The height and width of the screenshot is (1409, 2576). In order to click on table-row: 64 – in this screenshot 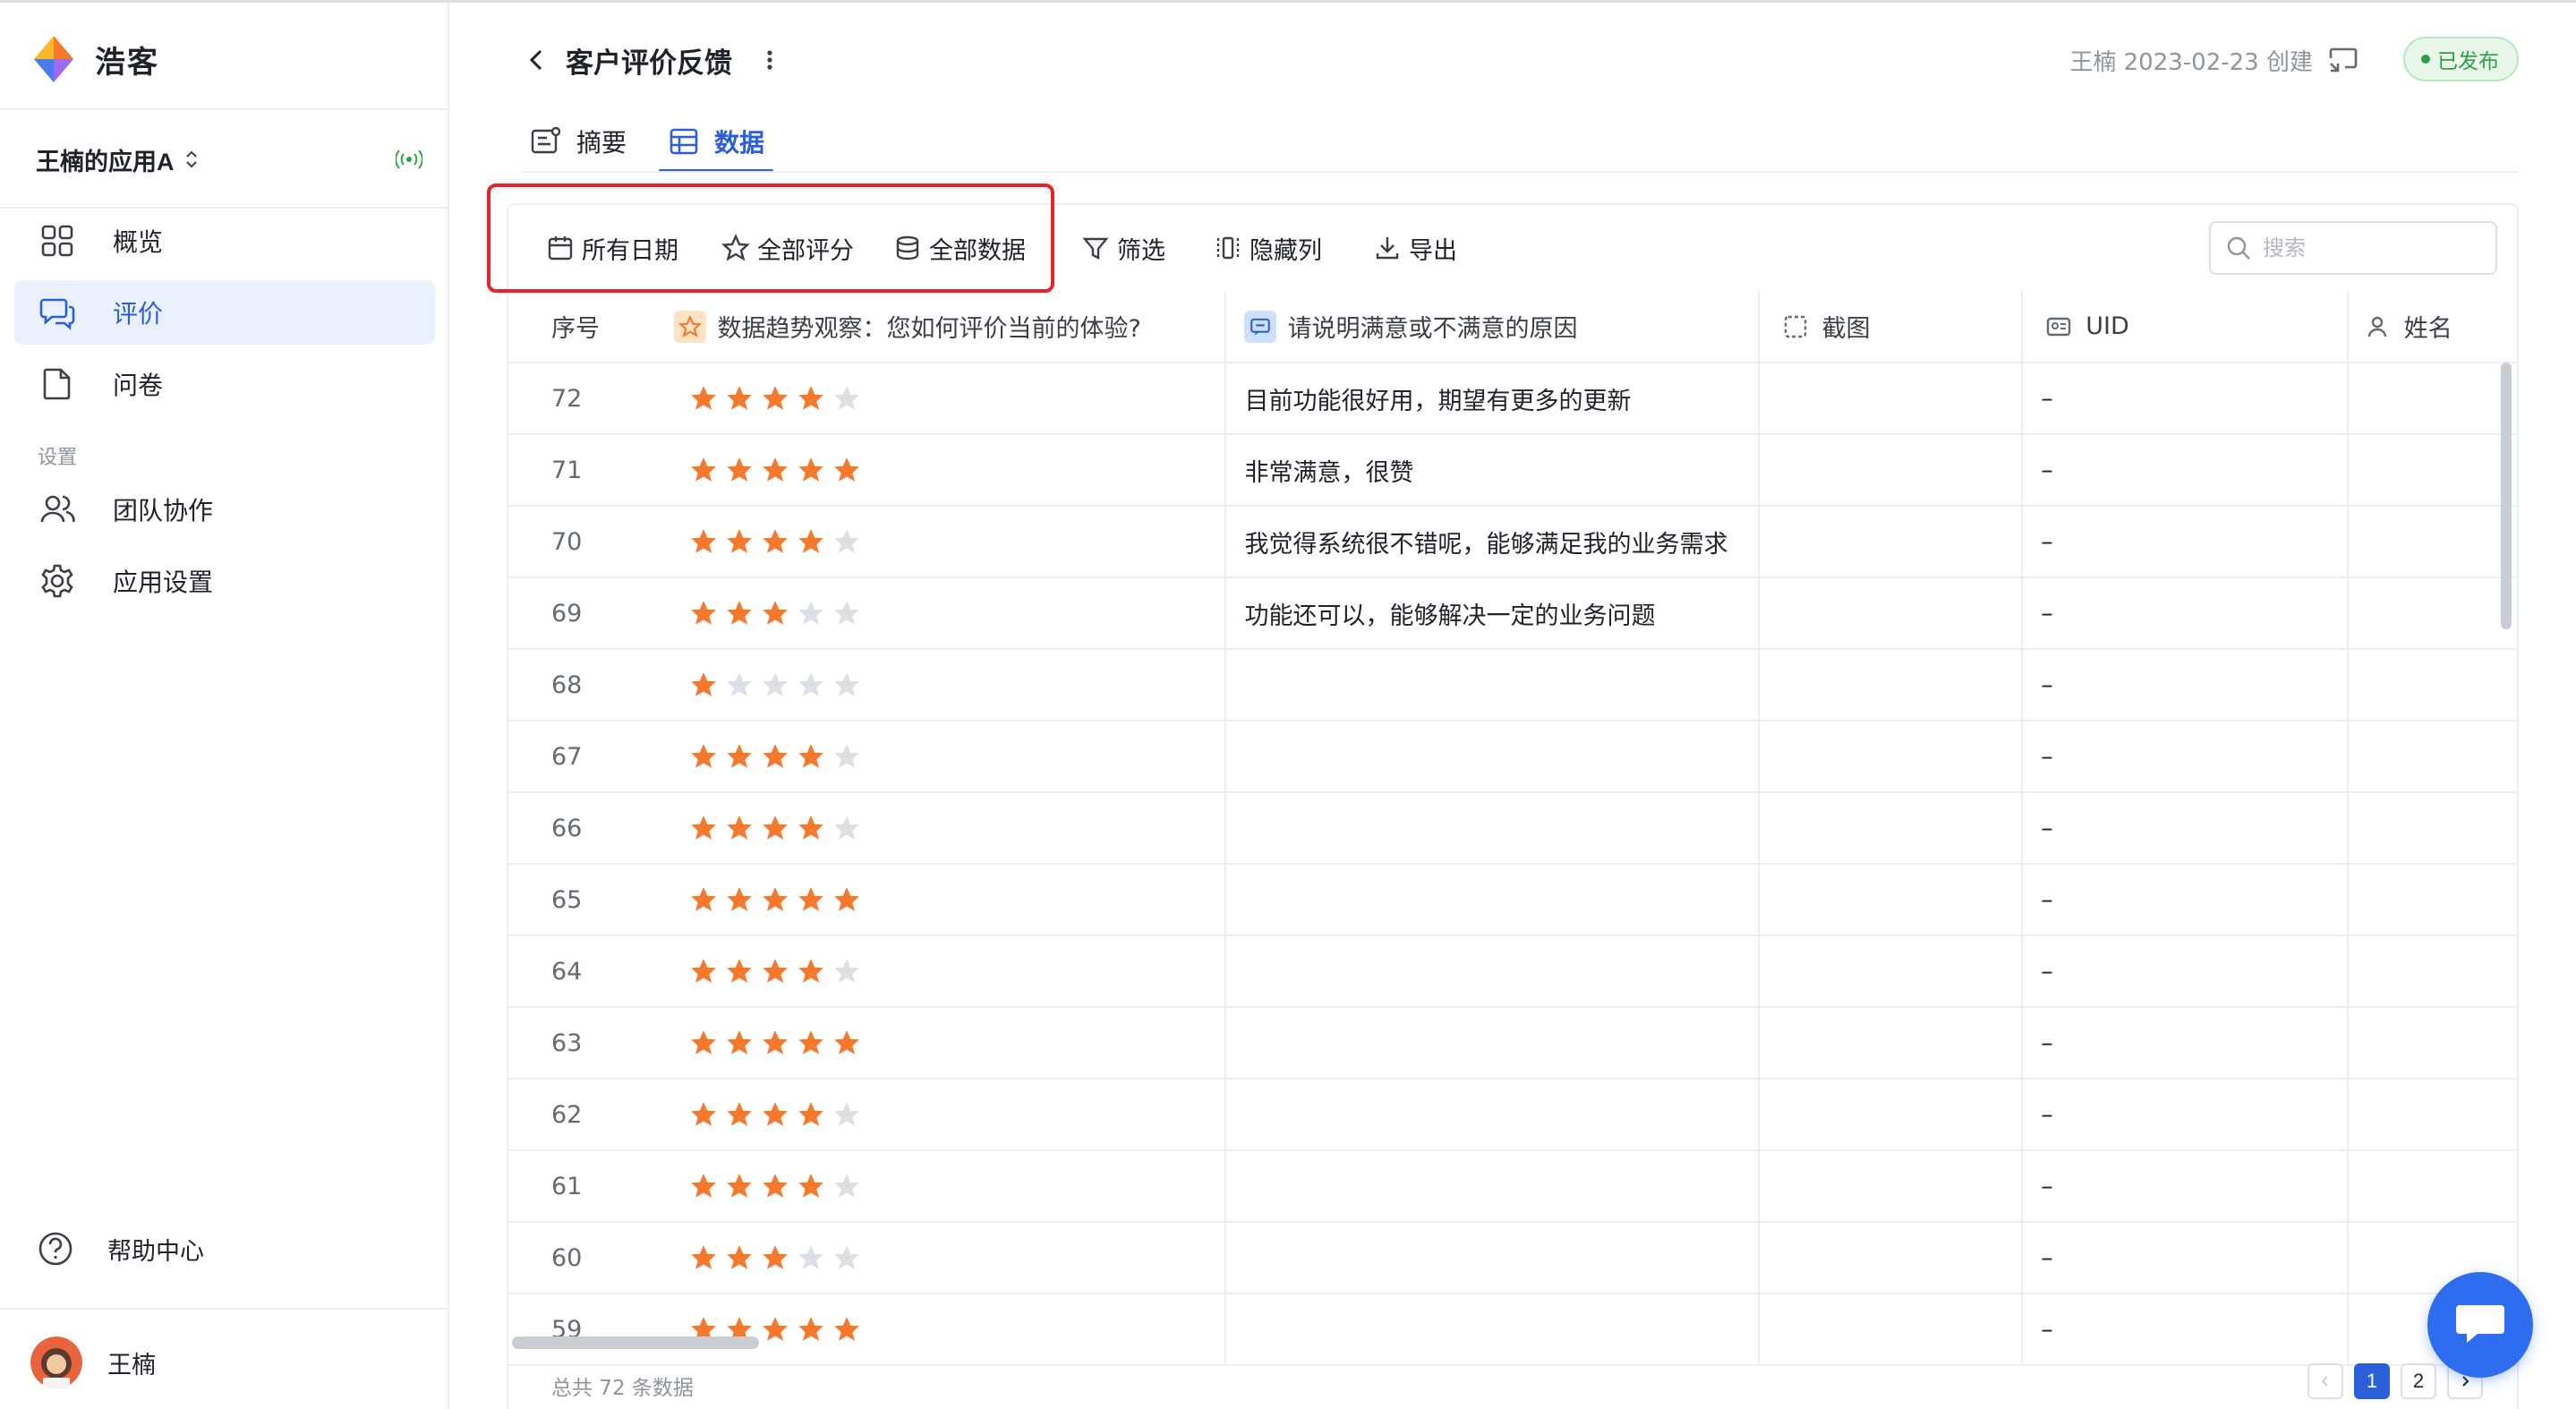, I will do `click(1512, 971)`.